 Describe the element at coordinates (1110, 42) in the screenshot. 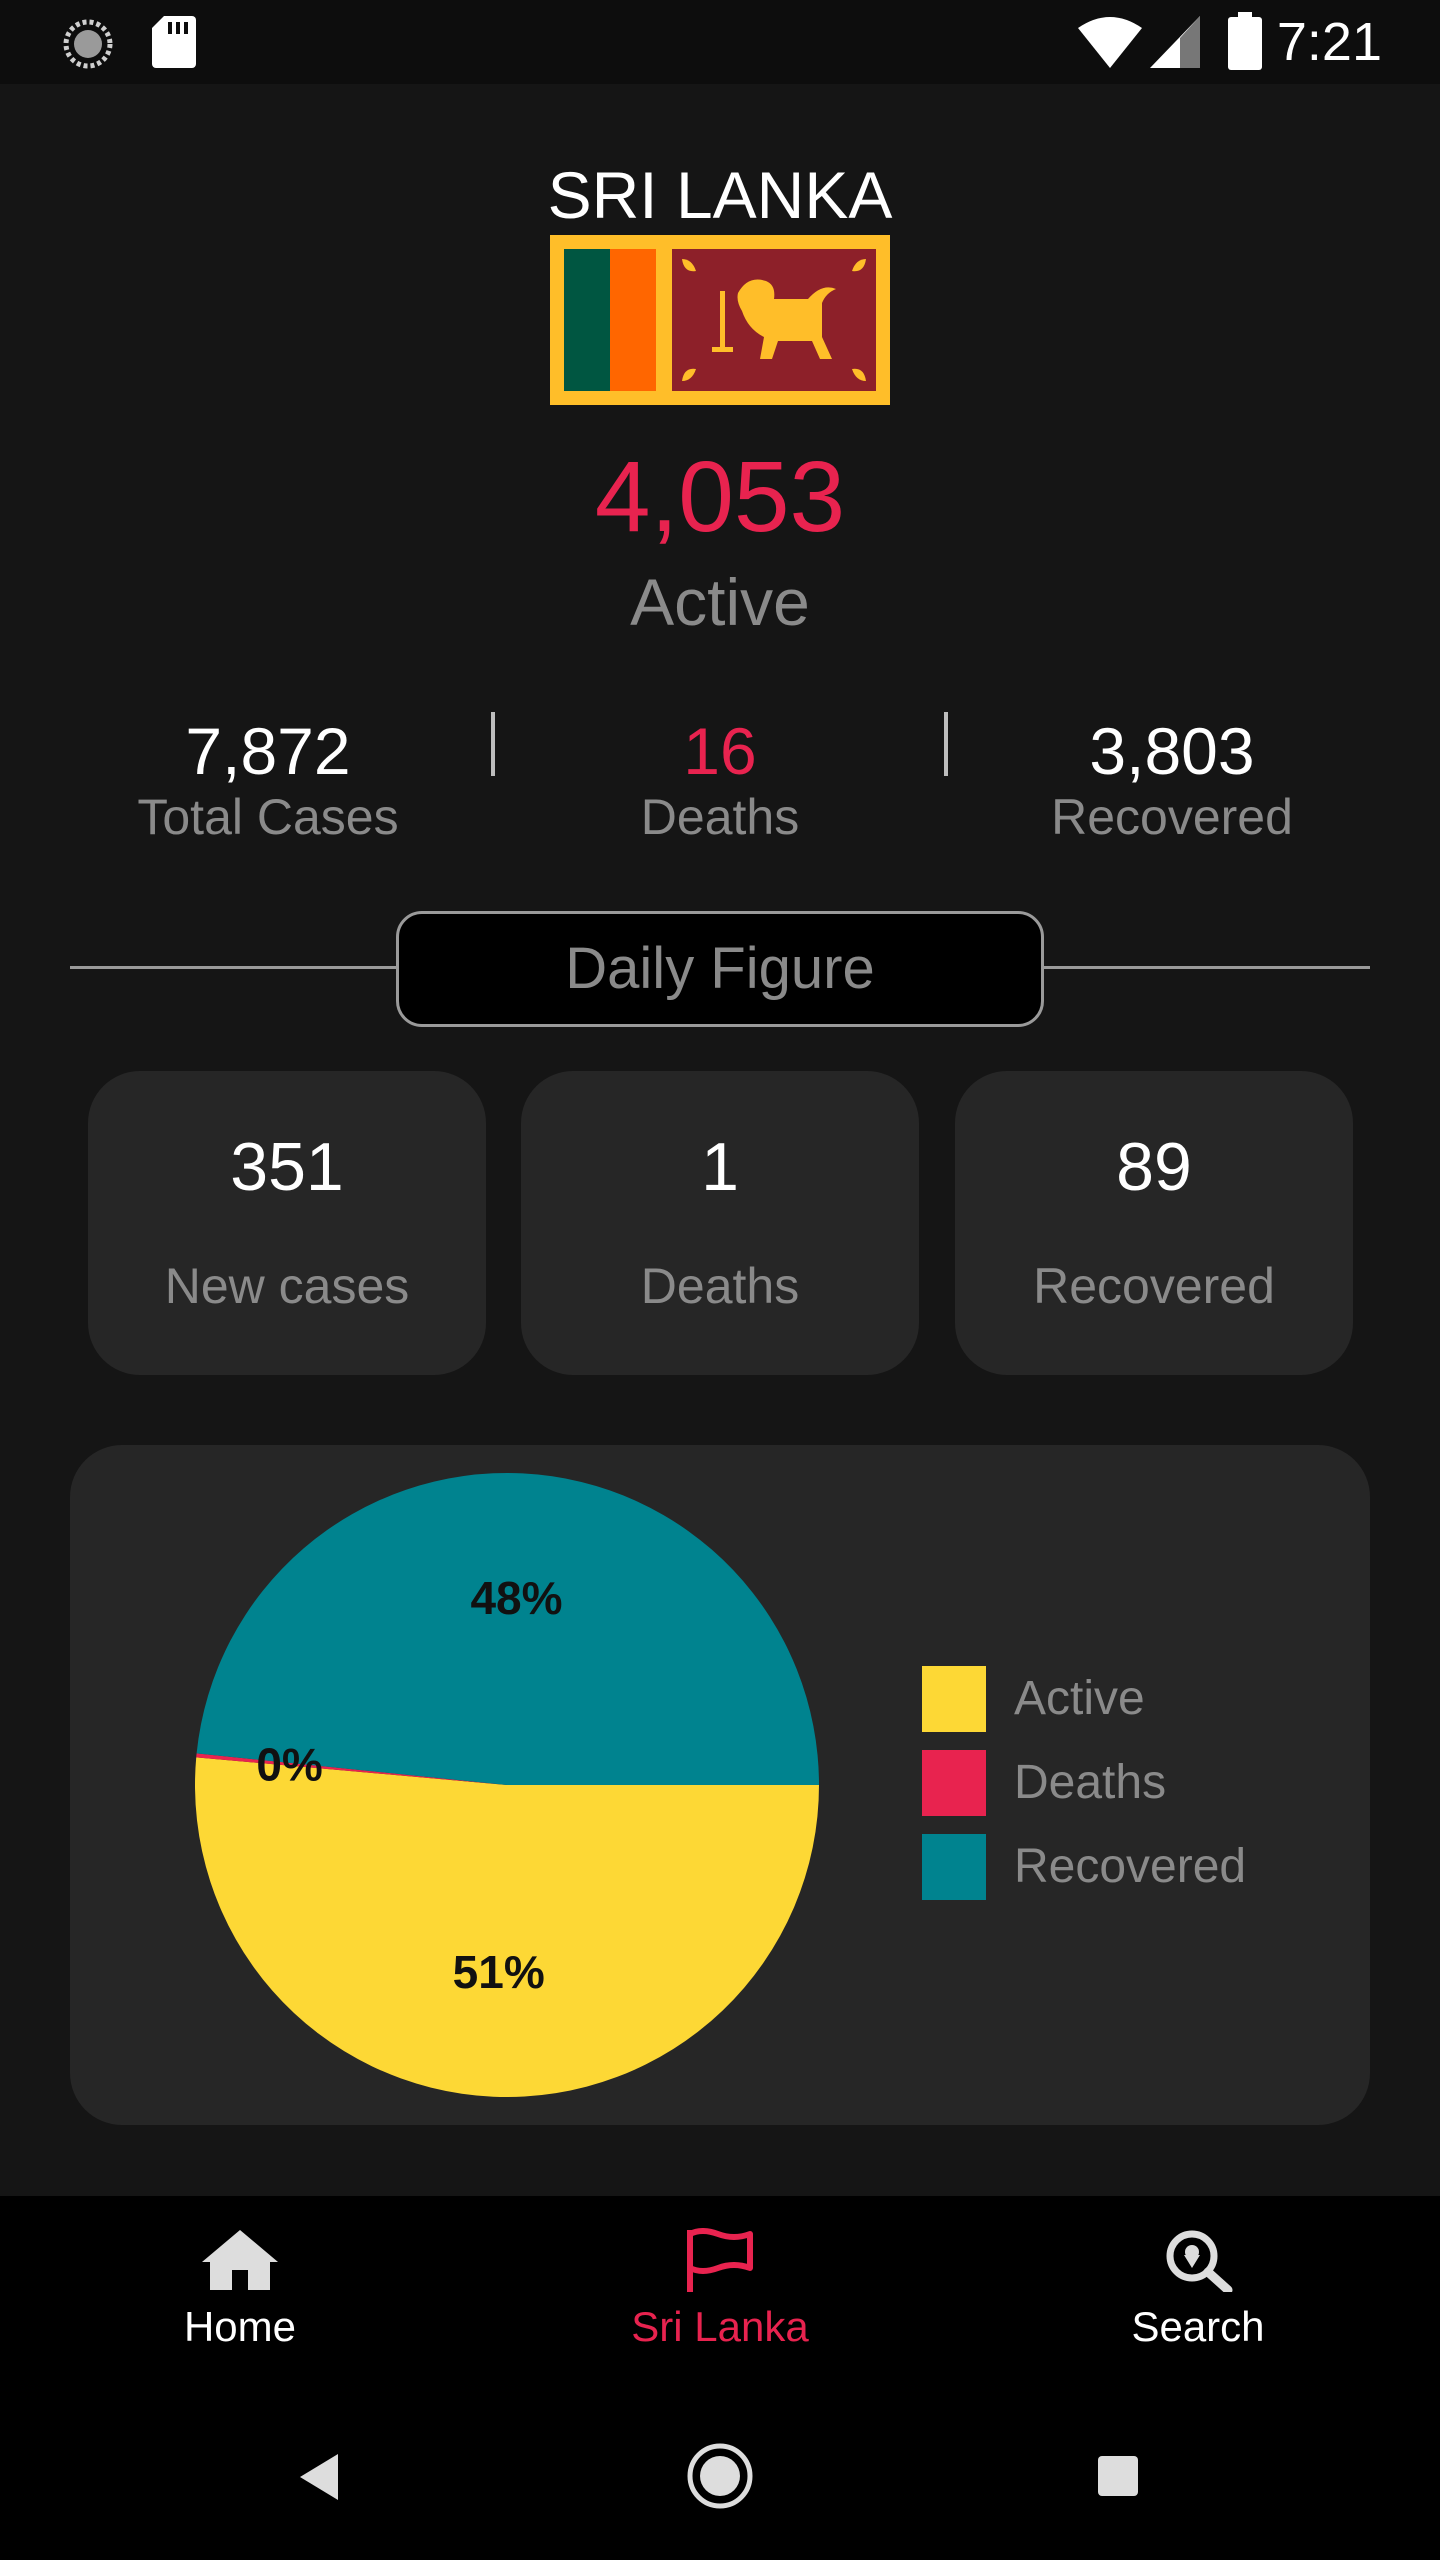

I see `wifi-icon` at that location.